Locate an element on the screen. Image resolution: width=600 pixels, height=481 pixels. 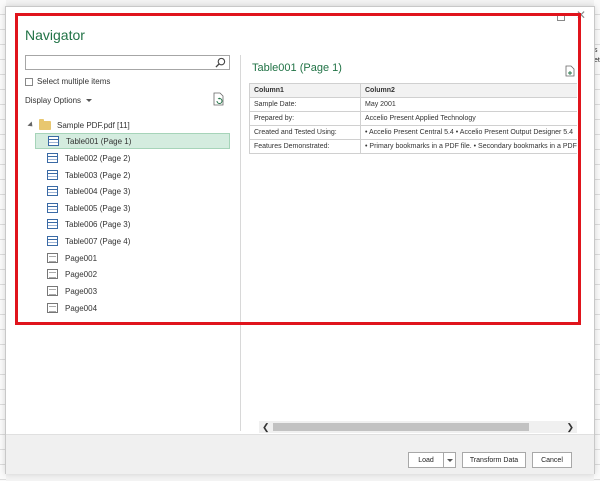
dialog-footer: Load Transform Data Cancel is located at coordinates (300, 454).